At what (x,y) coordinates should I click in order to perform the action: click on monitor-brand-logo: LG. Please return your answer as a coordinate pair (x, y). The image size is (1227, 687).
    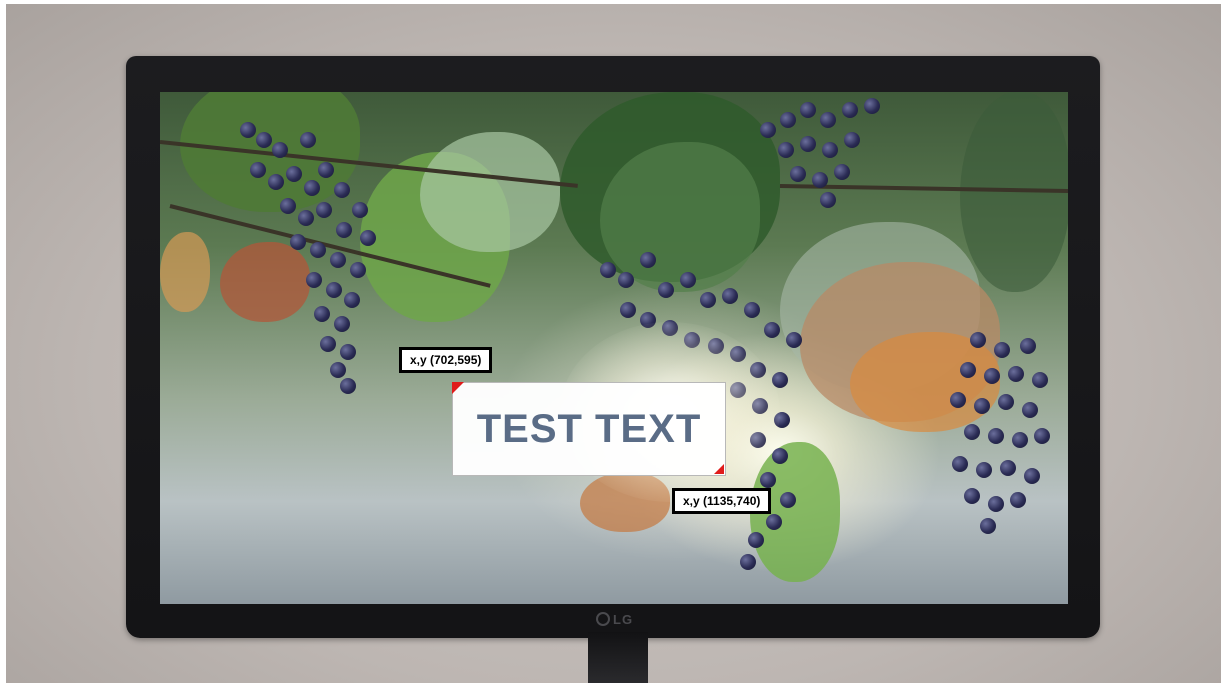
    Looking at the image, I should click on (614, 619).